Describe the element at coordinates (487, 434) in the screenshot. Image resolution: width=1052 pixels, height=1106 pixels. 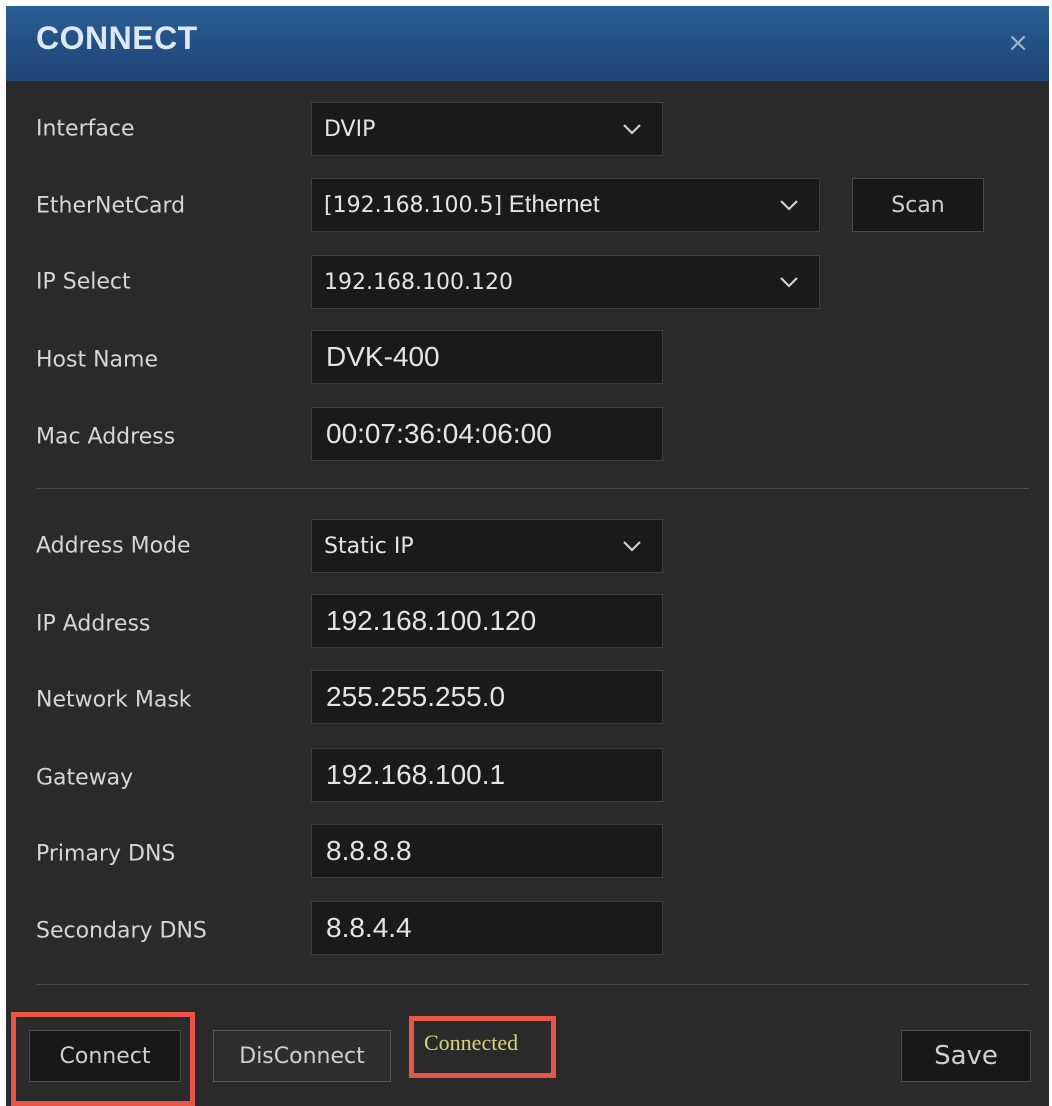
I see `mac-address-input: 00:07:36:04:06:00` at that location.